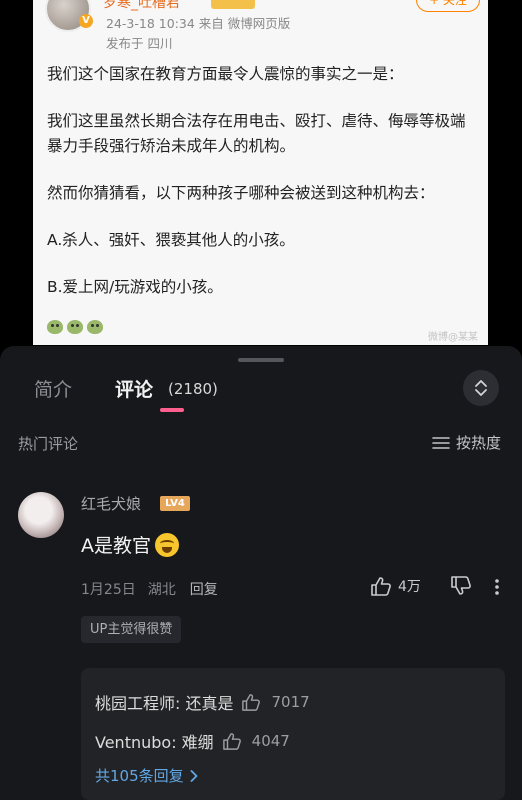 This screenshot has height=800, width=522. Describe the element at coordinates (204, 589) in the screenshot. I see `reply-button: 回复` at that location.